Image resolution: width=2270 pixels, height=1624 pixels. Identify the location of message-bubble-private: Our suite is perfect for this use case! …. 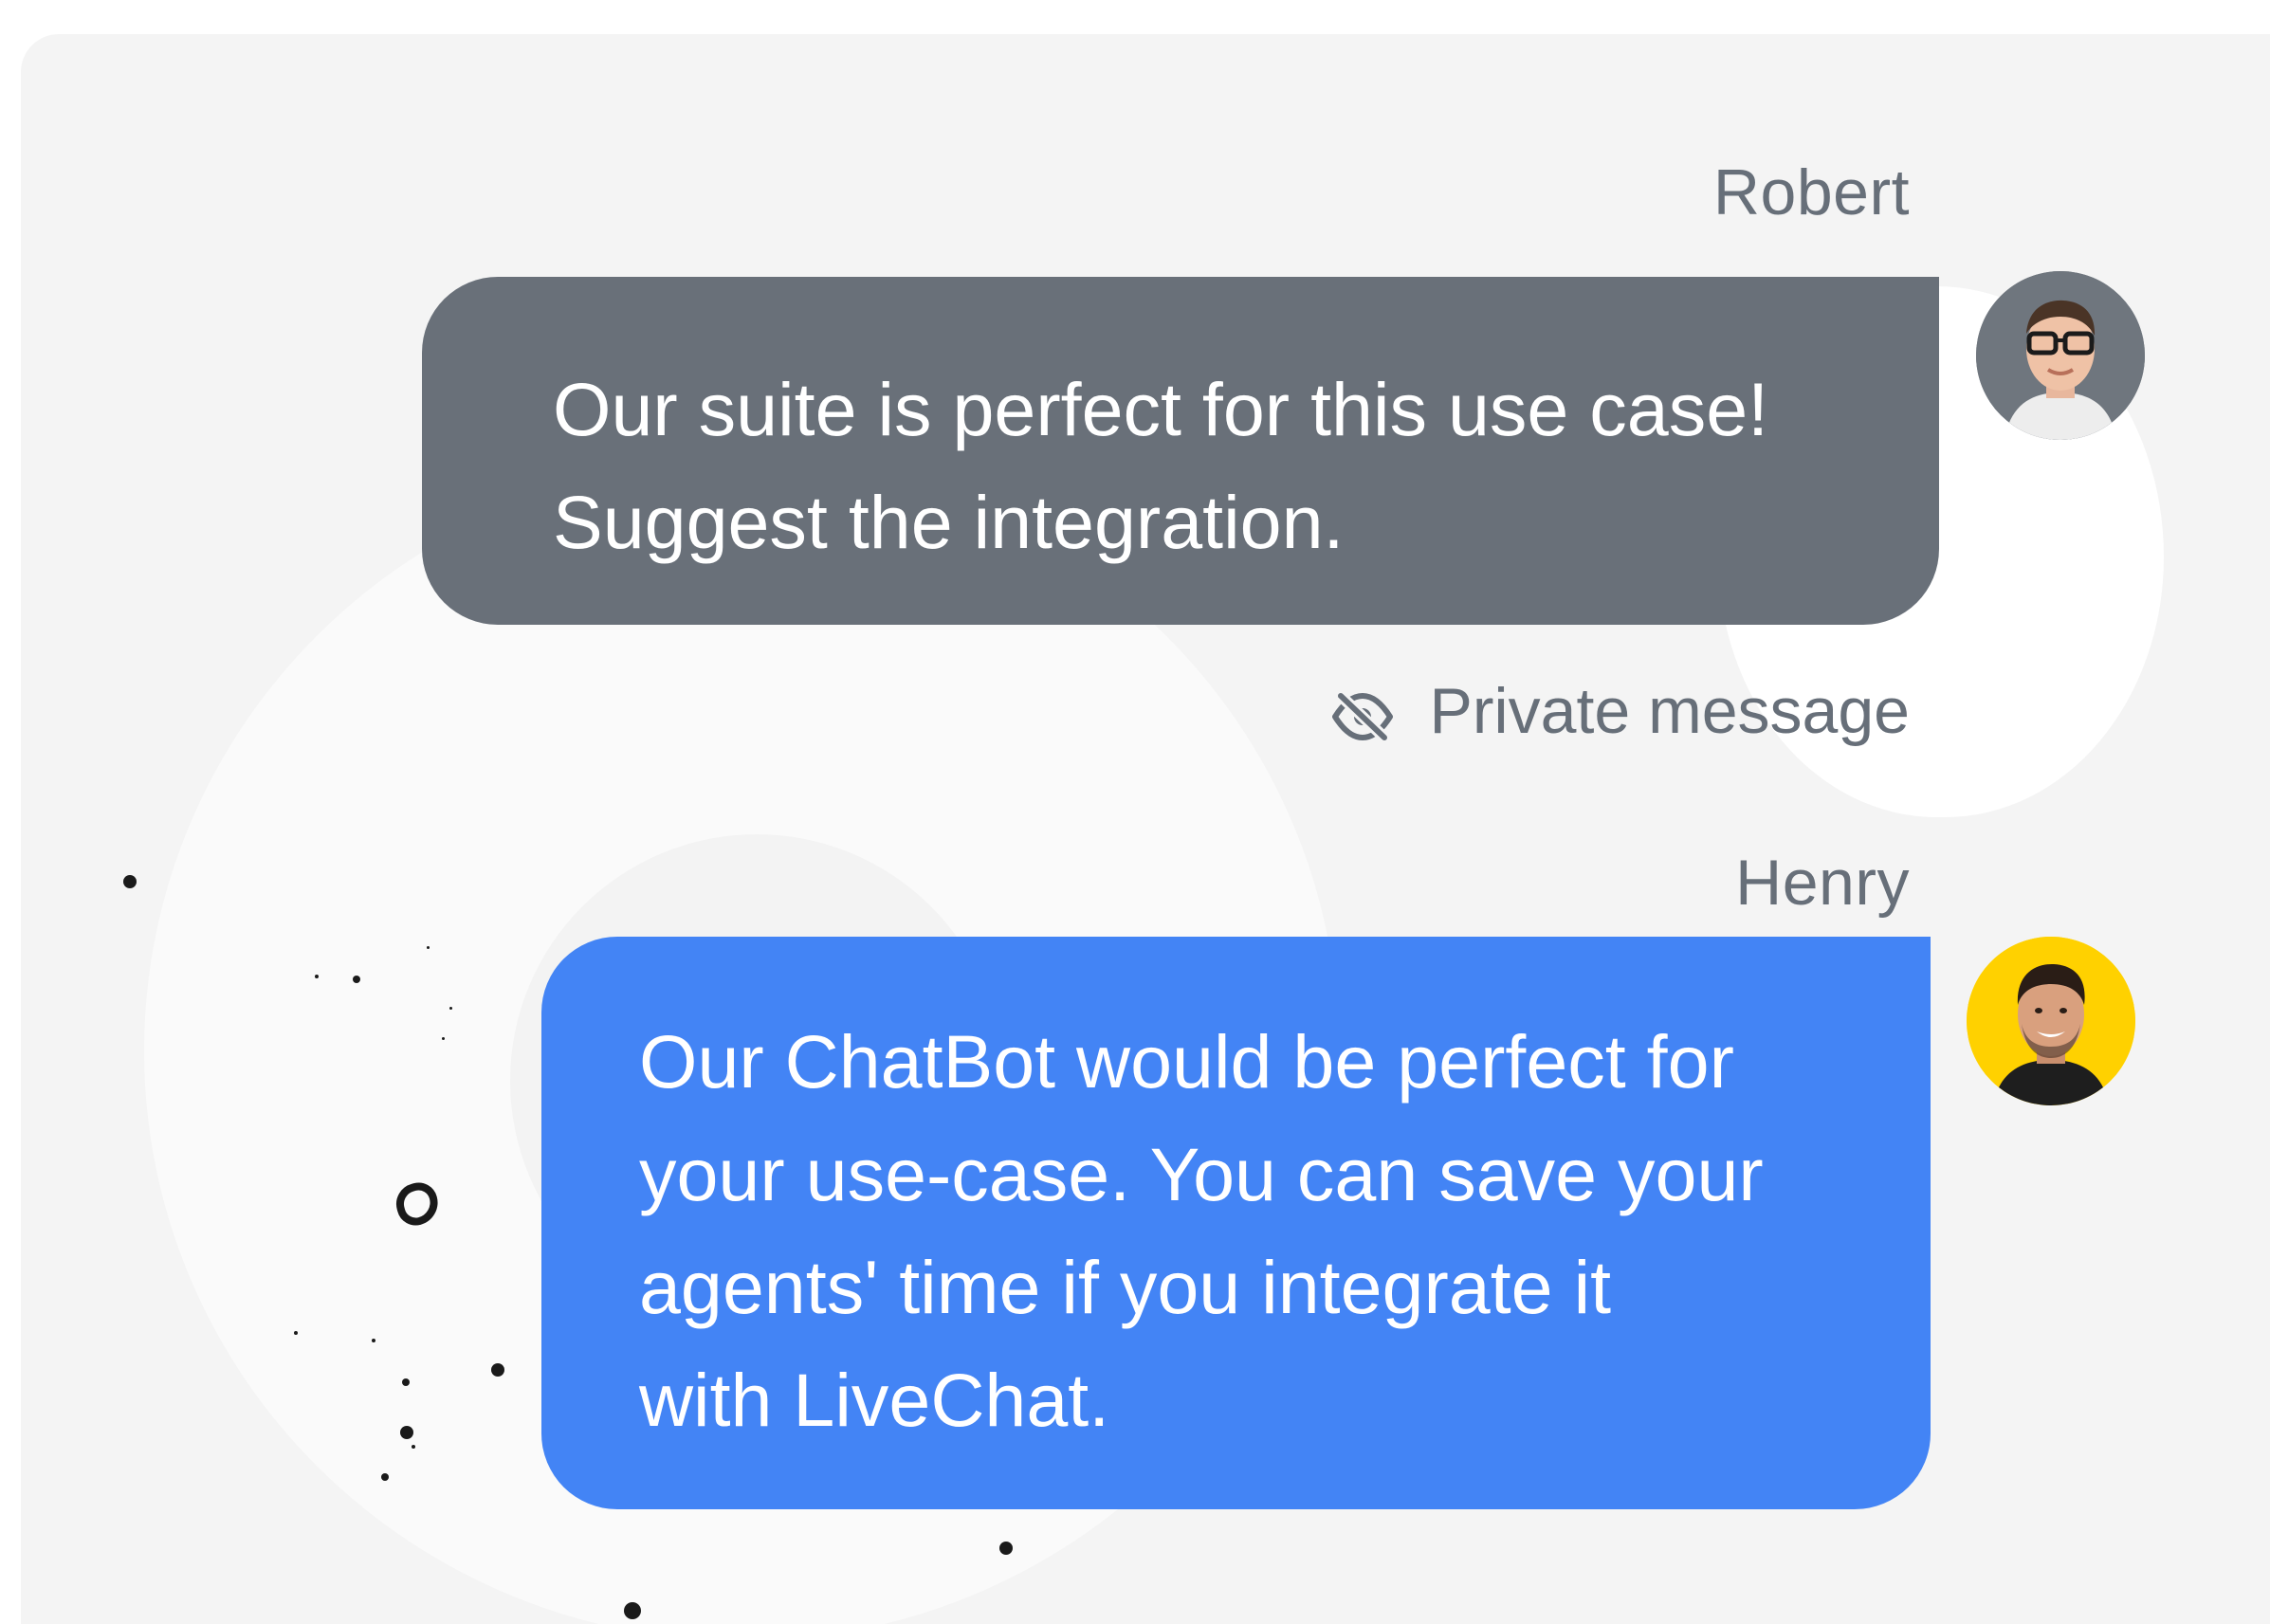
(1180, 451).